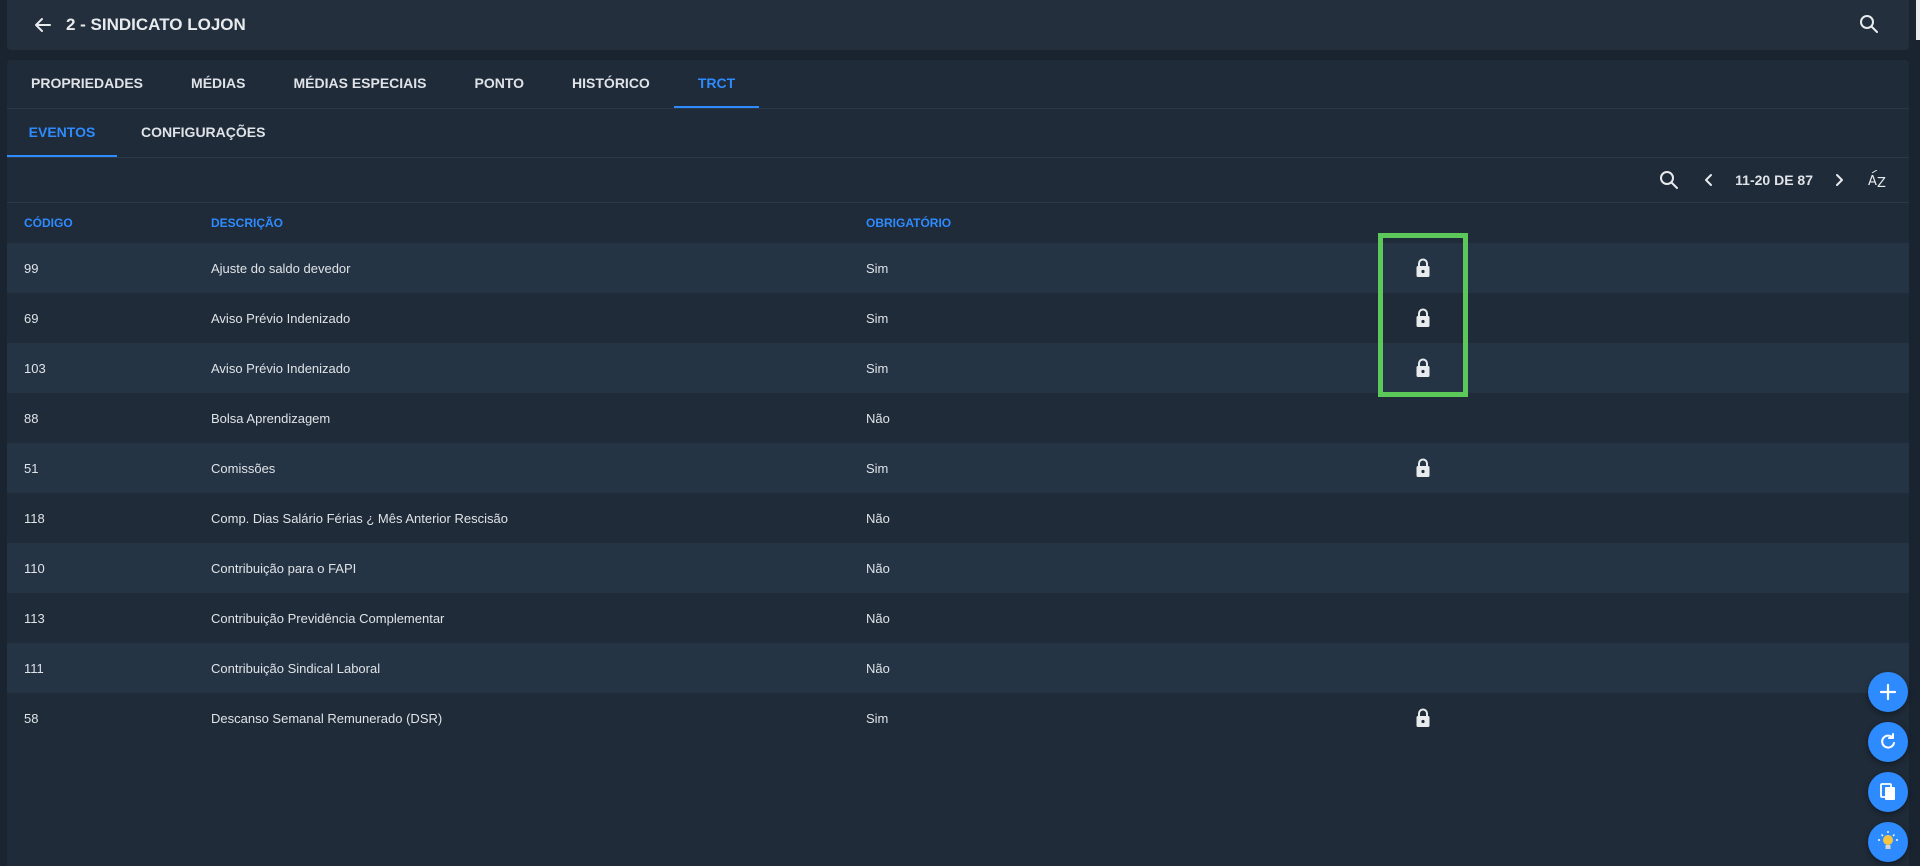 This screenshot has height=866, width=1920. I want to click on copy-button, so click(1888, 792).